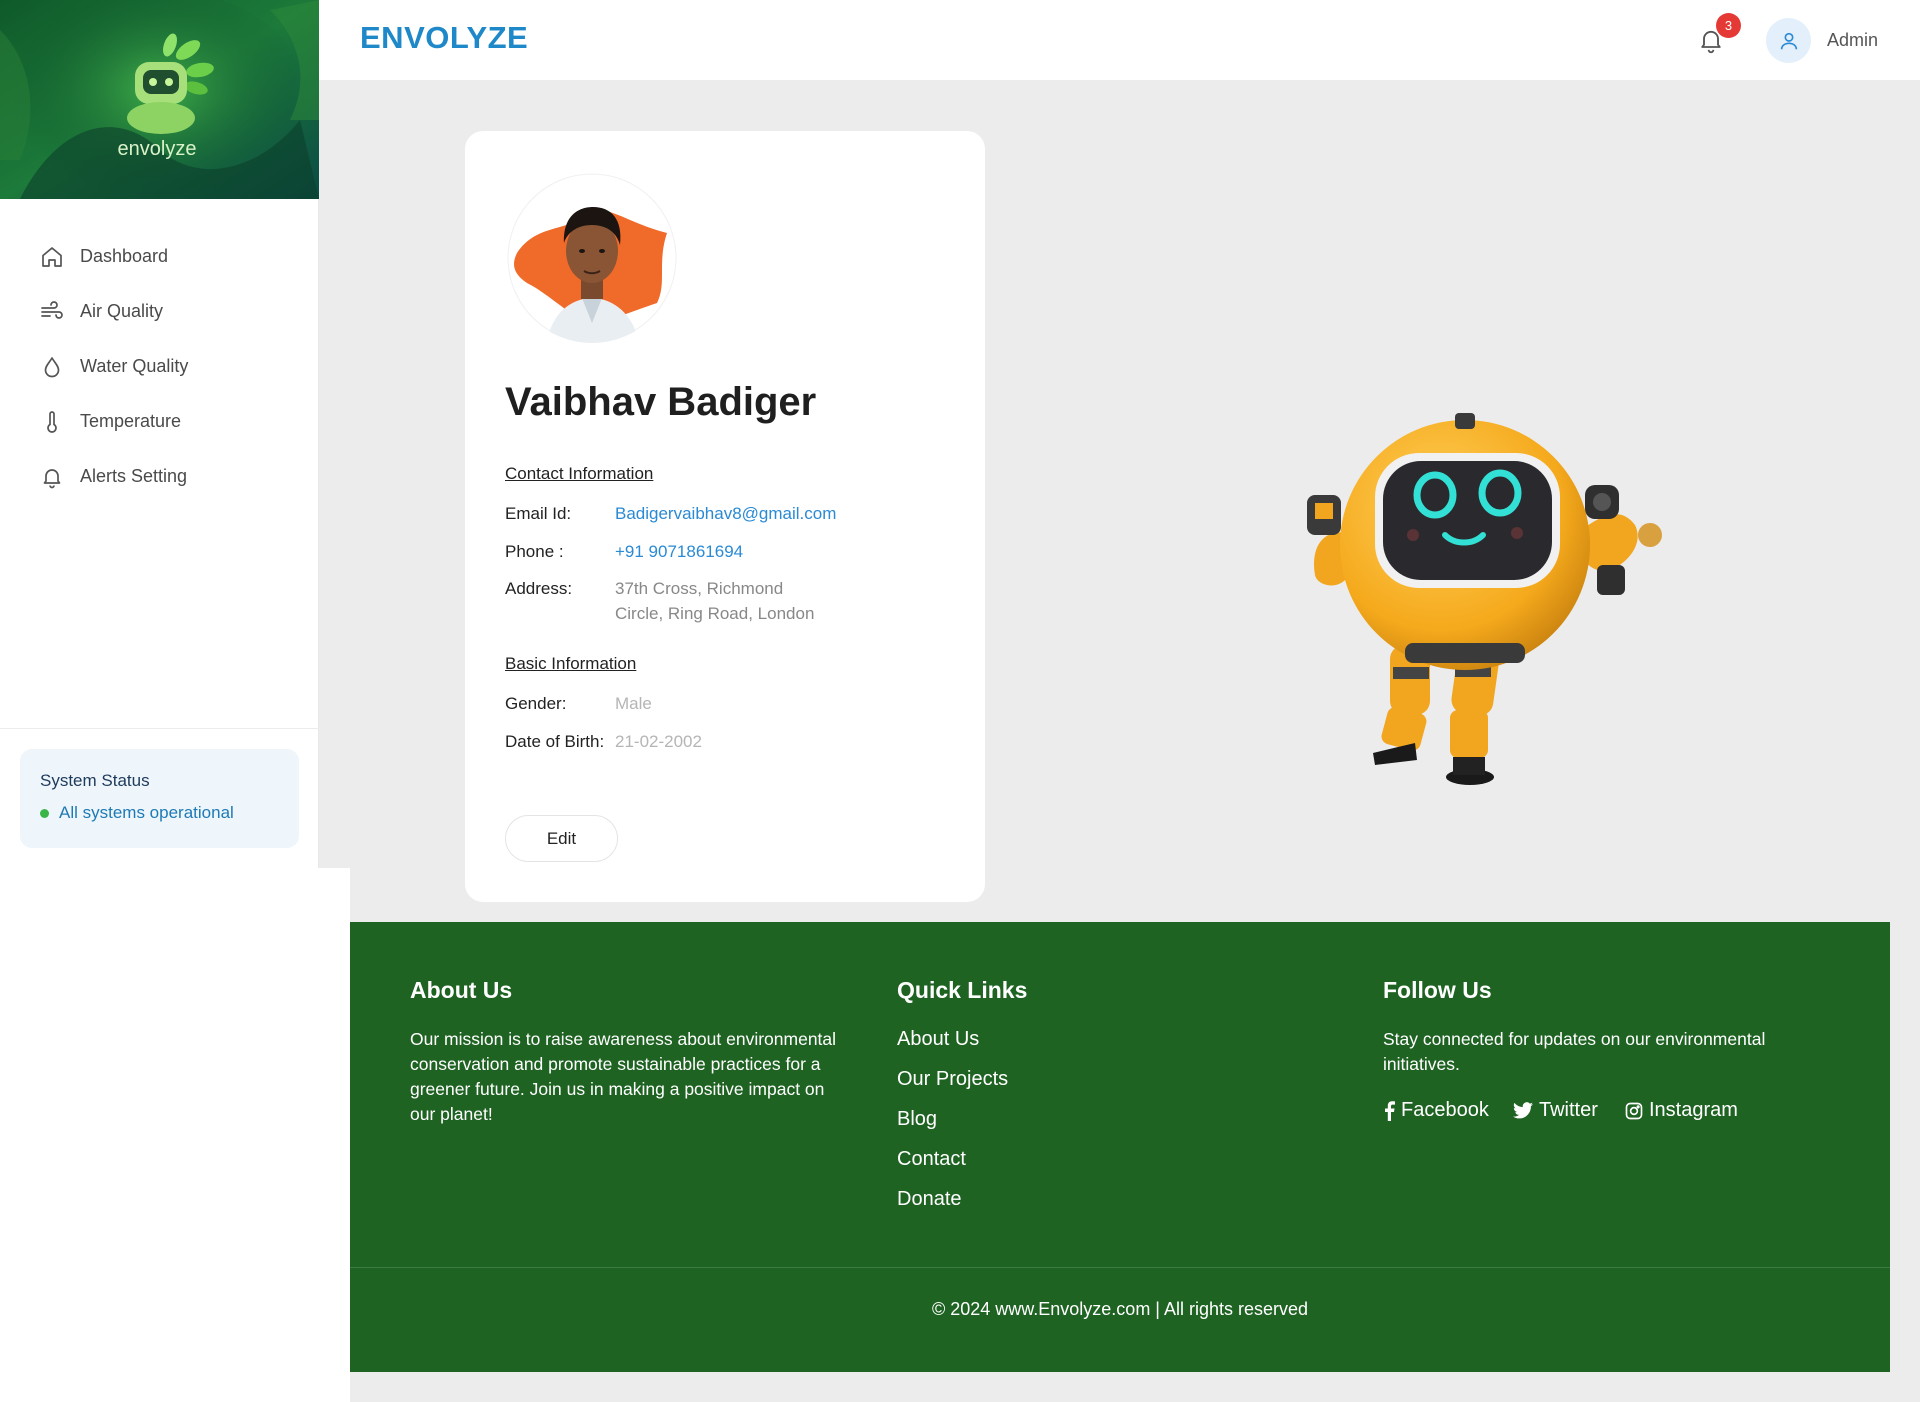 The height and width of the screenshot is (1402, 1920). What do you see at coordinates (539, 588) in the screenshot?
I see `address-label: Address:` at bounding box center [539, 588].